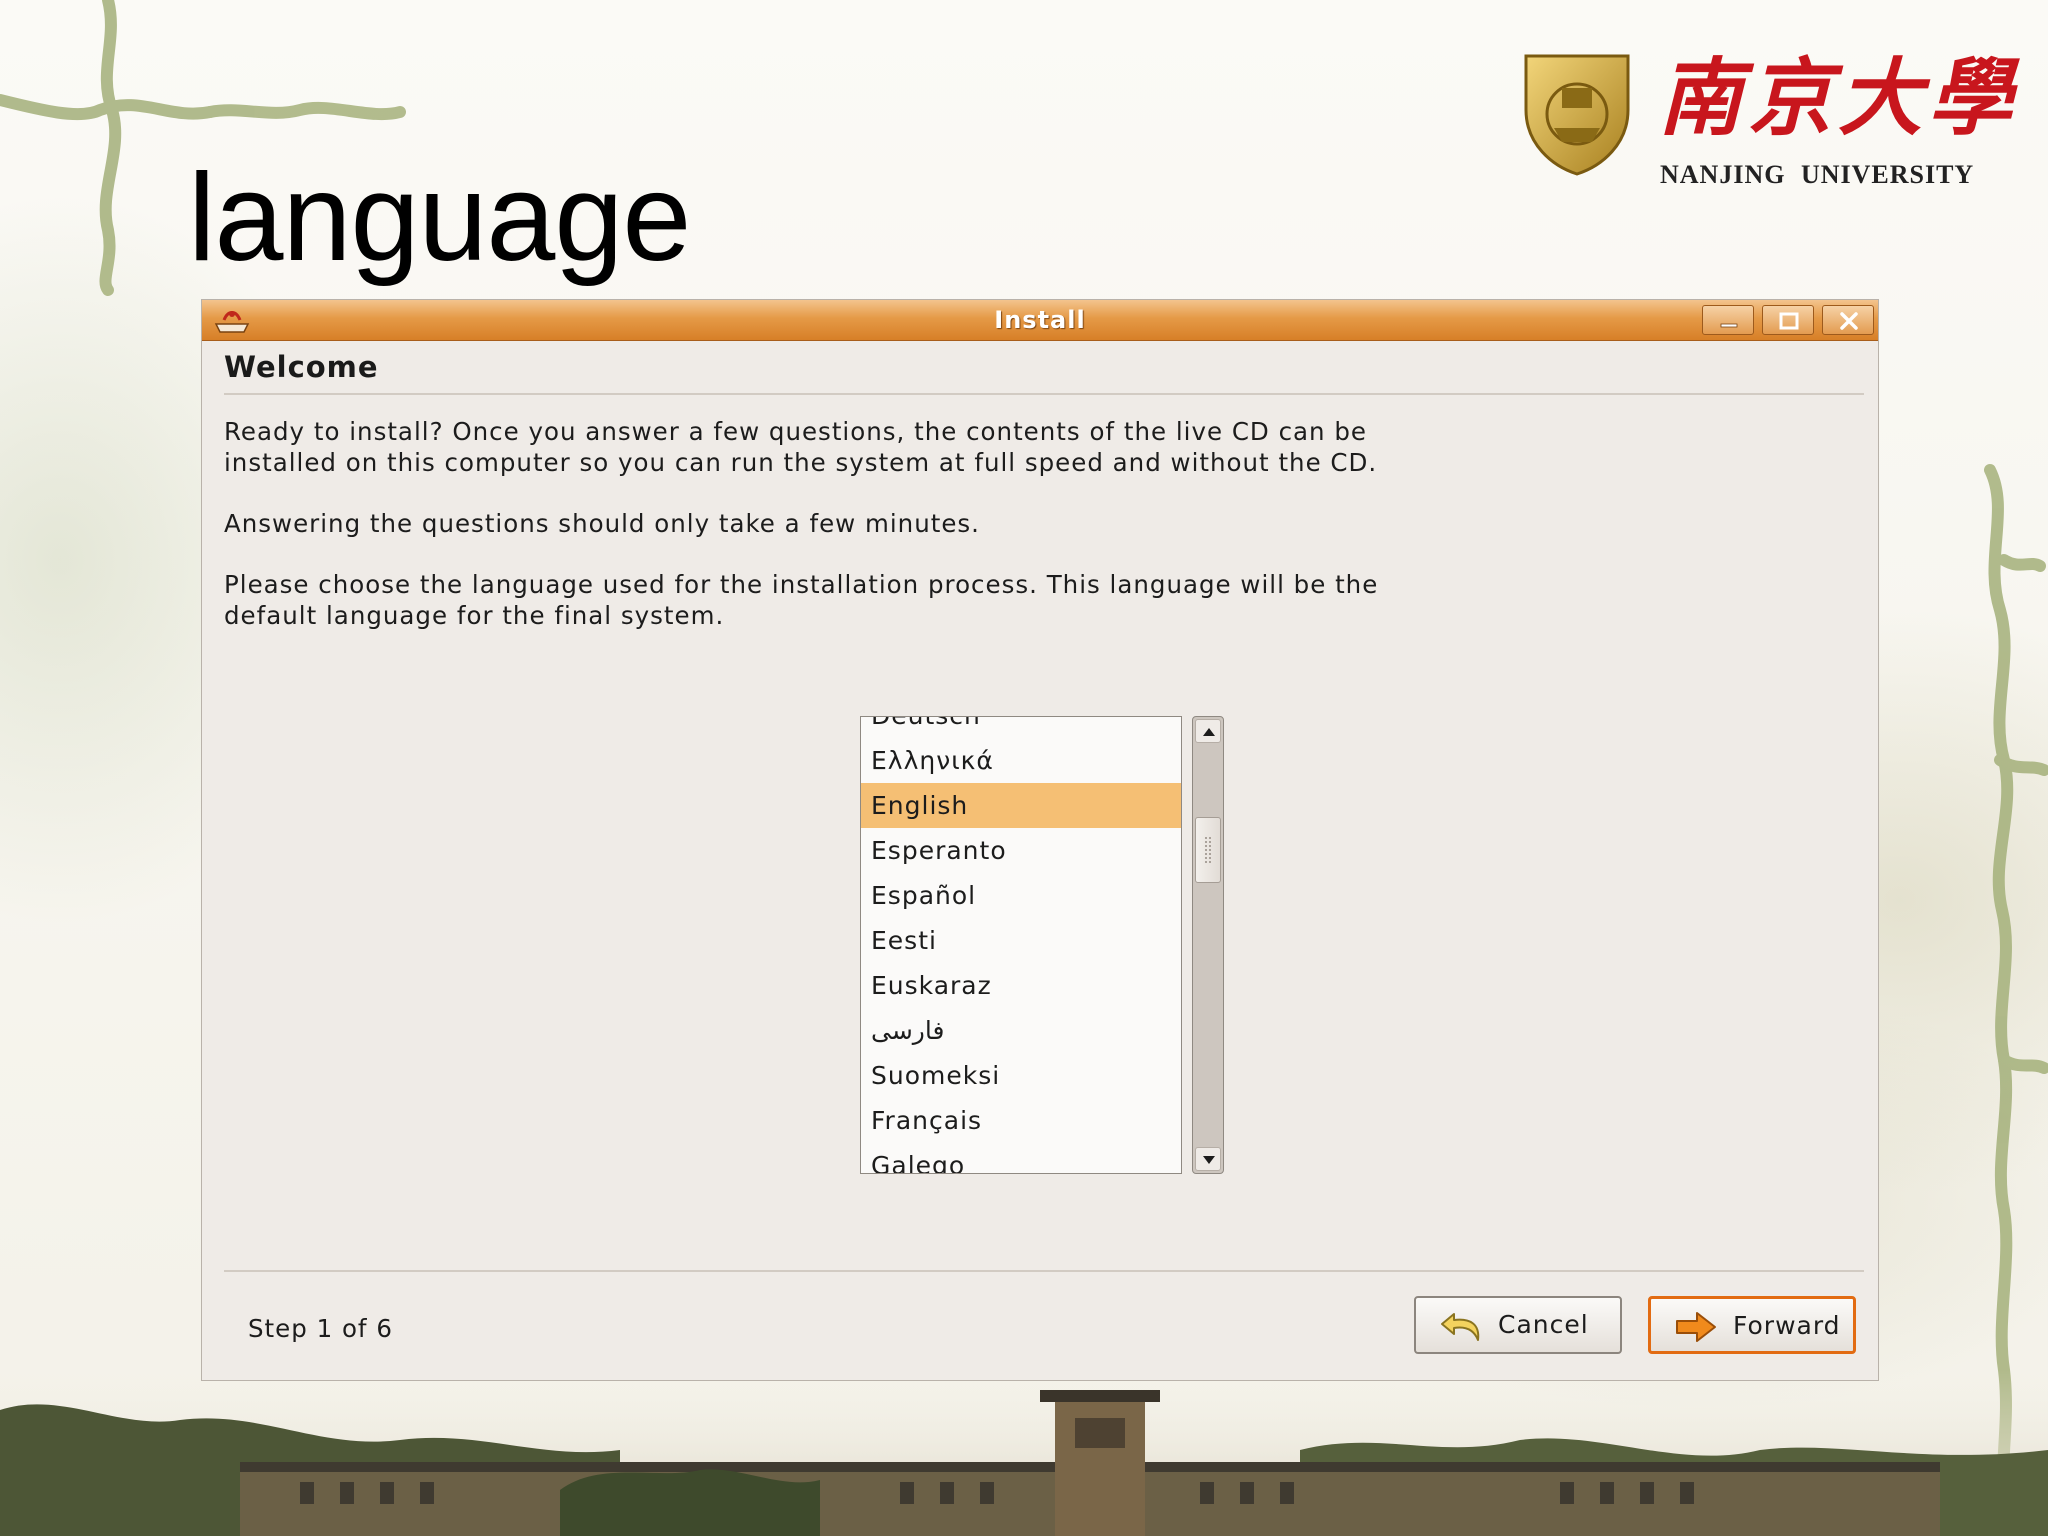 The width and height of the screenshot is (2048, 1536). I want to click on language-item-galego: Galego, so click(1021, 1158).